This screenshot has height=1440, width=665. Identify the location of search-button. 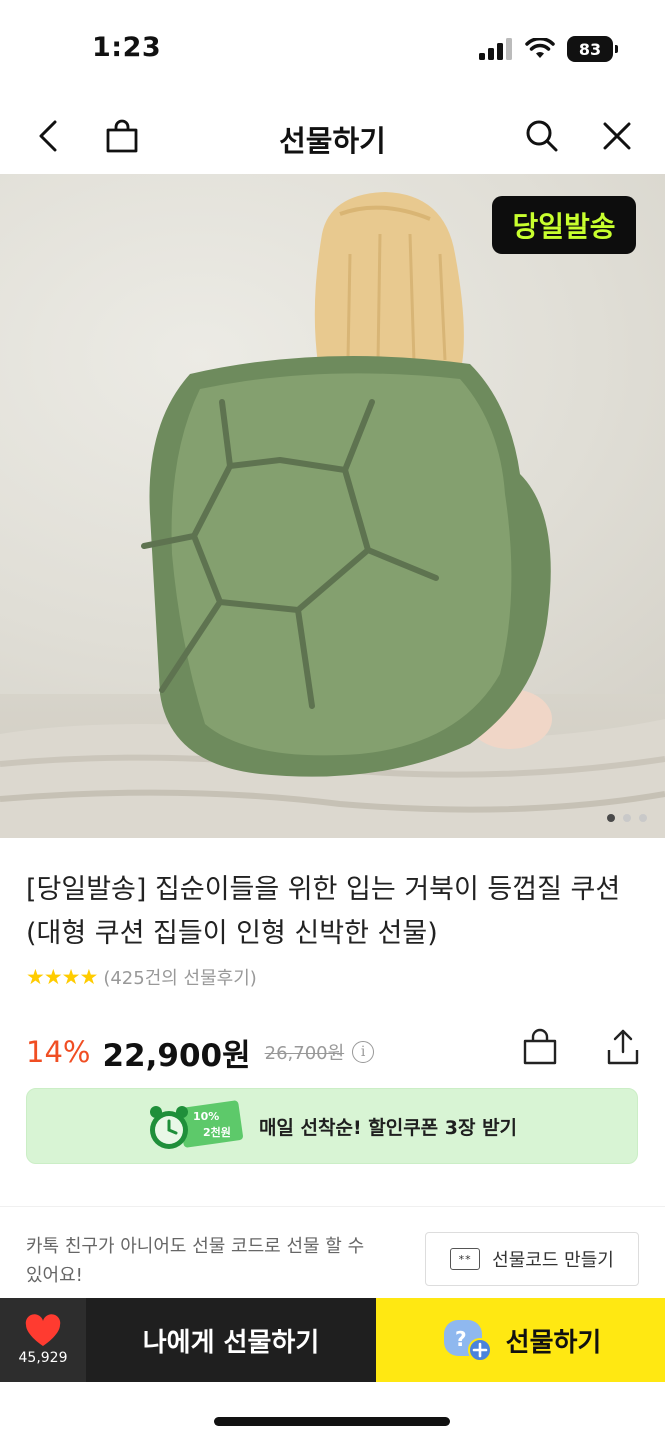
(542, 136).